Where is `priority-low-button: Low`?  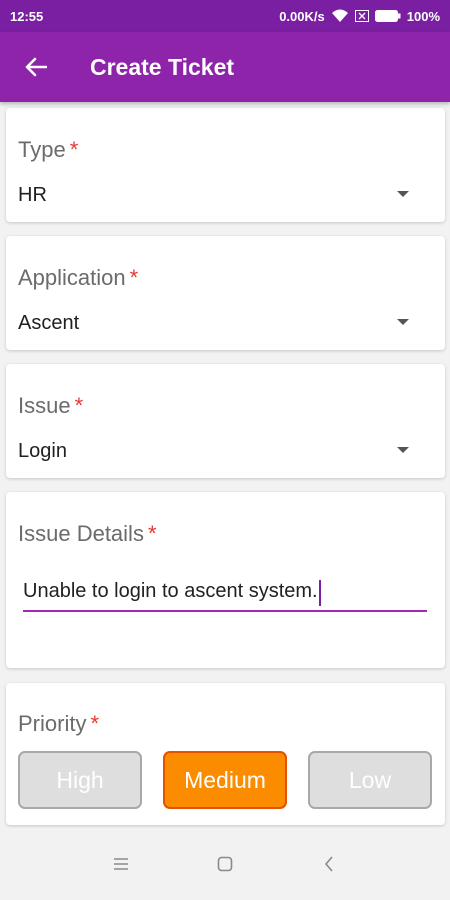 priority-low-button: Low is located at coordinates (370, 780).